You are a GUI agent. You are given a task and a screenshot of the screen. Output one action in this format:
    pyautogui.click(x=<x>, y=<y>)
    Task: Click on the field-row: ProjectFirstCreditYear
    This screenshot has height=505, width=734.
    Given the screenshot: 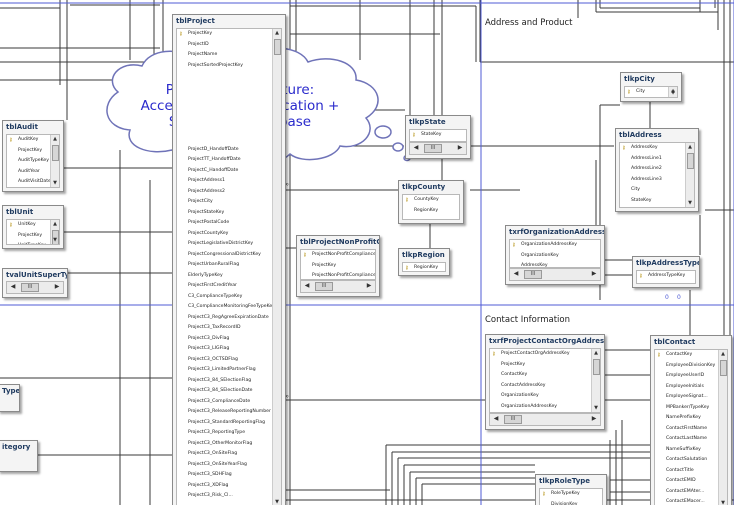 What is the action you would take?
    pyautogui.click(x=229, y=286)
    